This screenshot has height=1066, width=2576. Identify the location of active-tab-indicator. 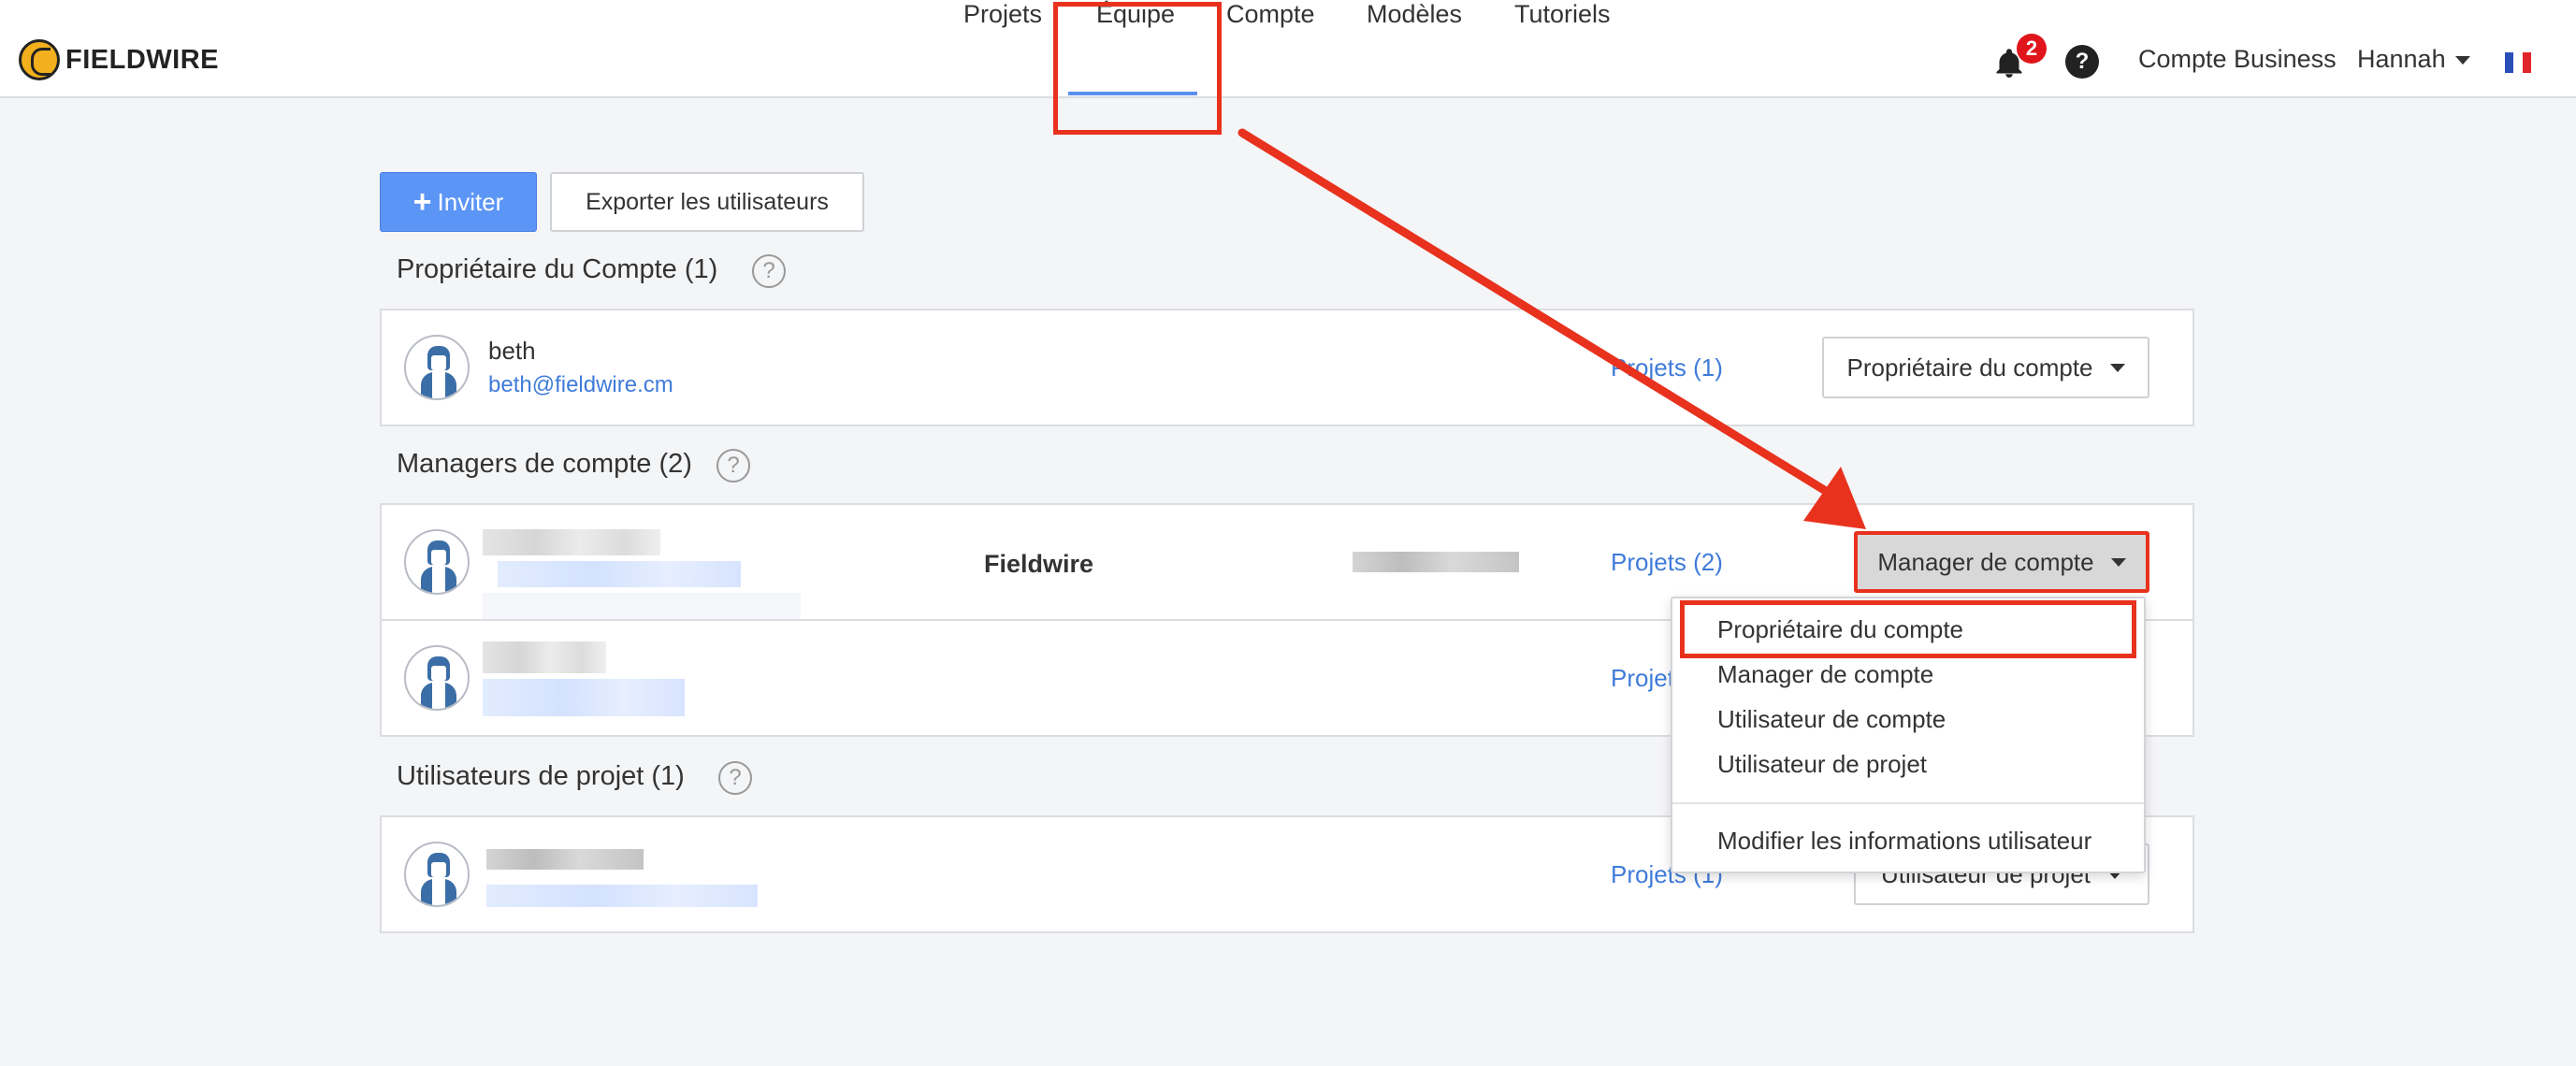
(1132, 93).